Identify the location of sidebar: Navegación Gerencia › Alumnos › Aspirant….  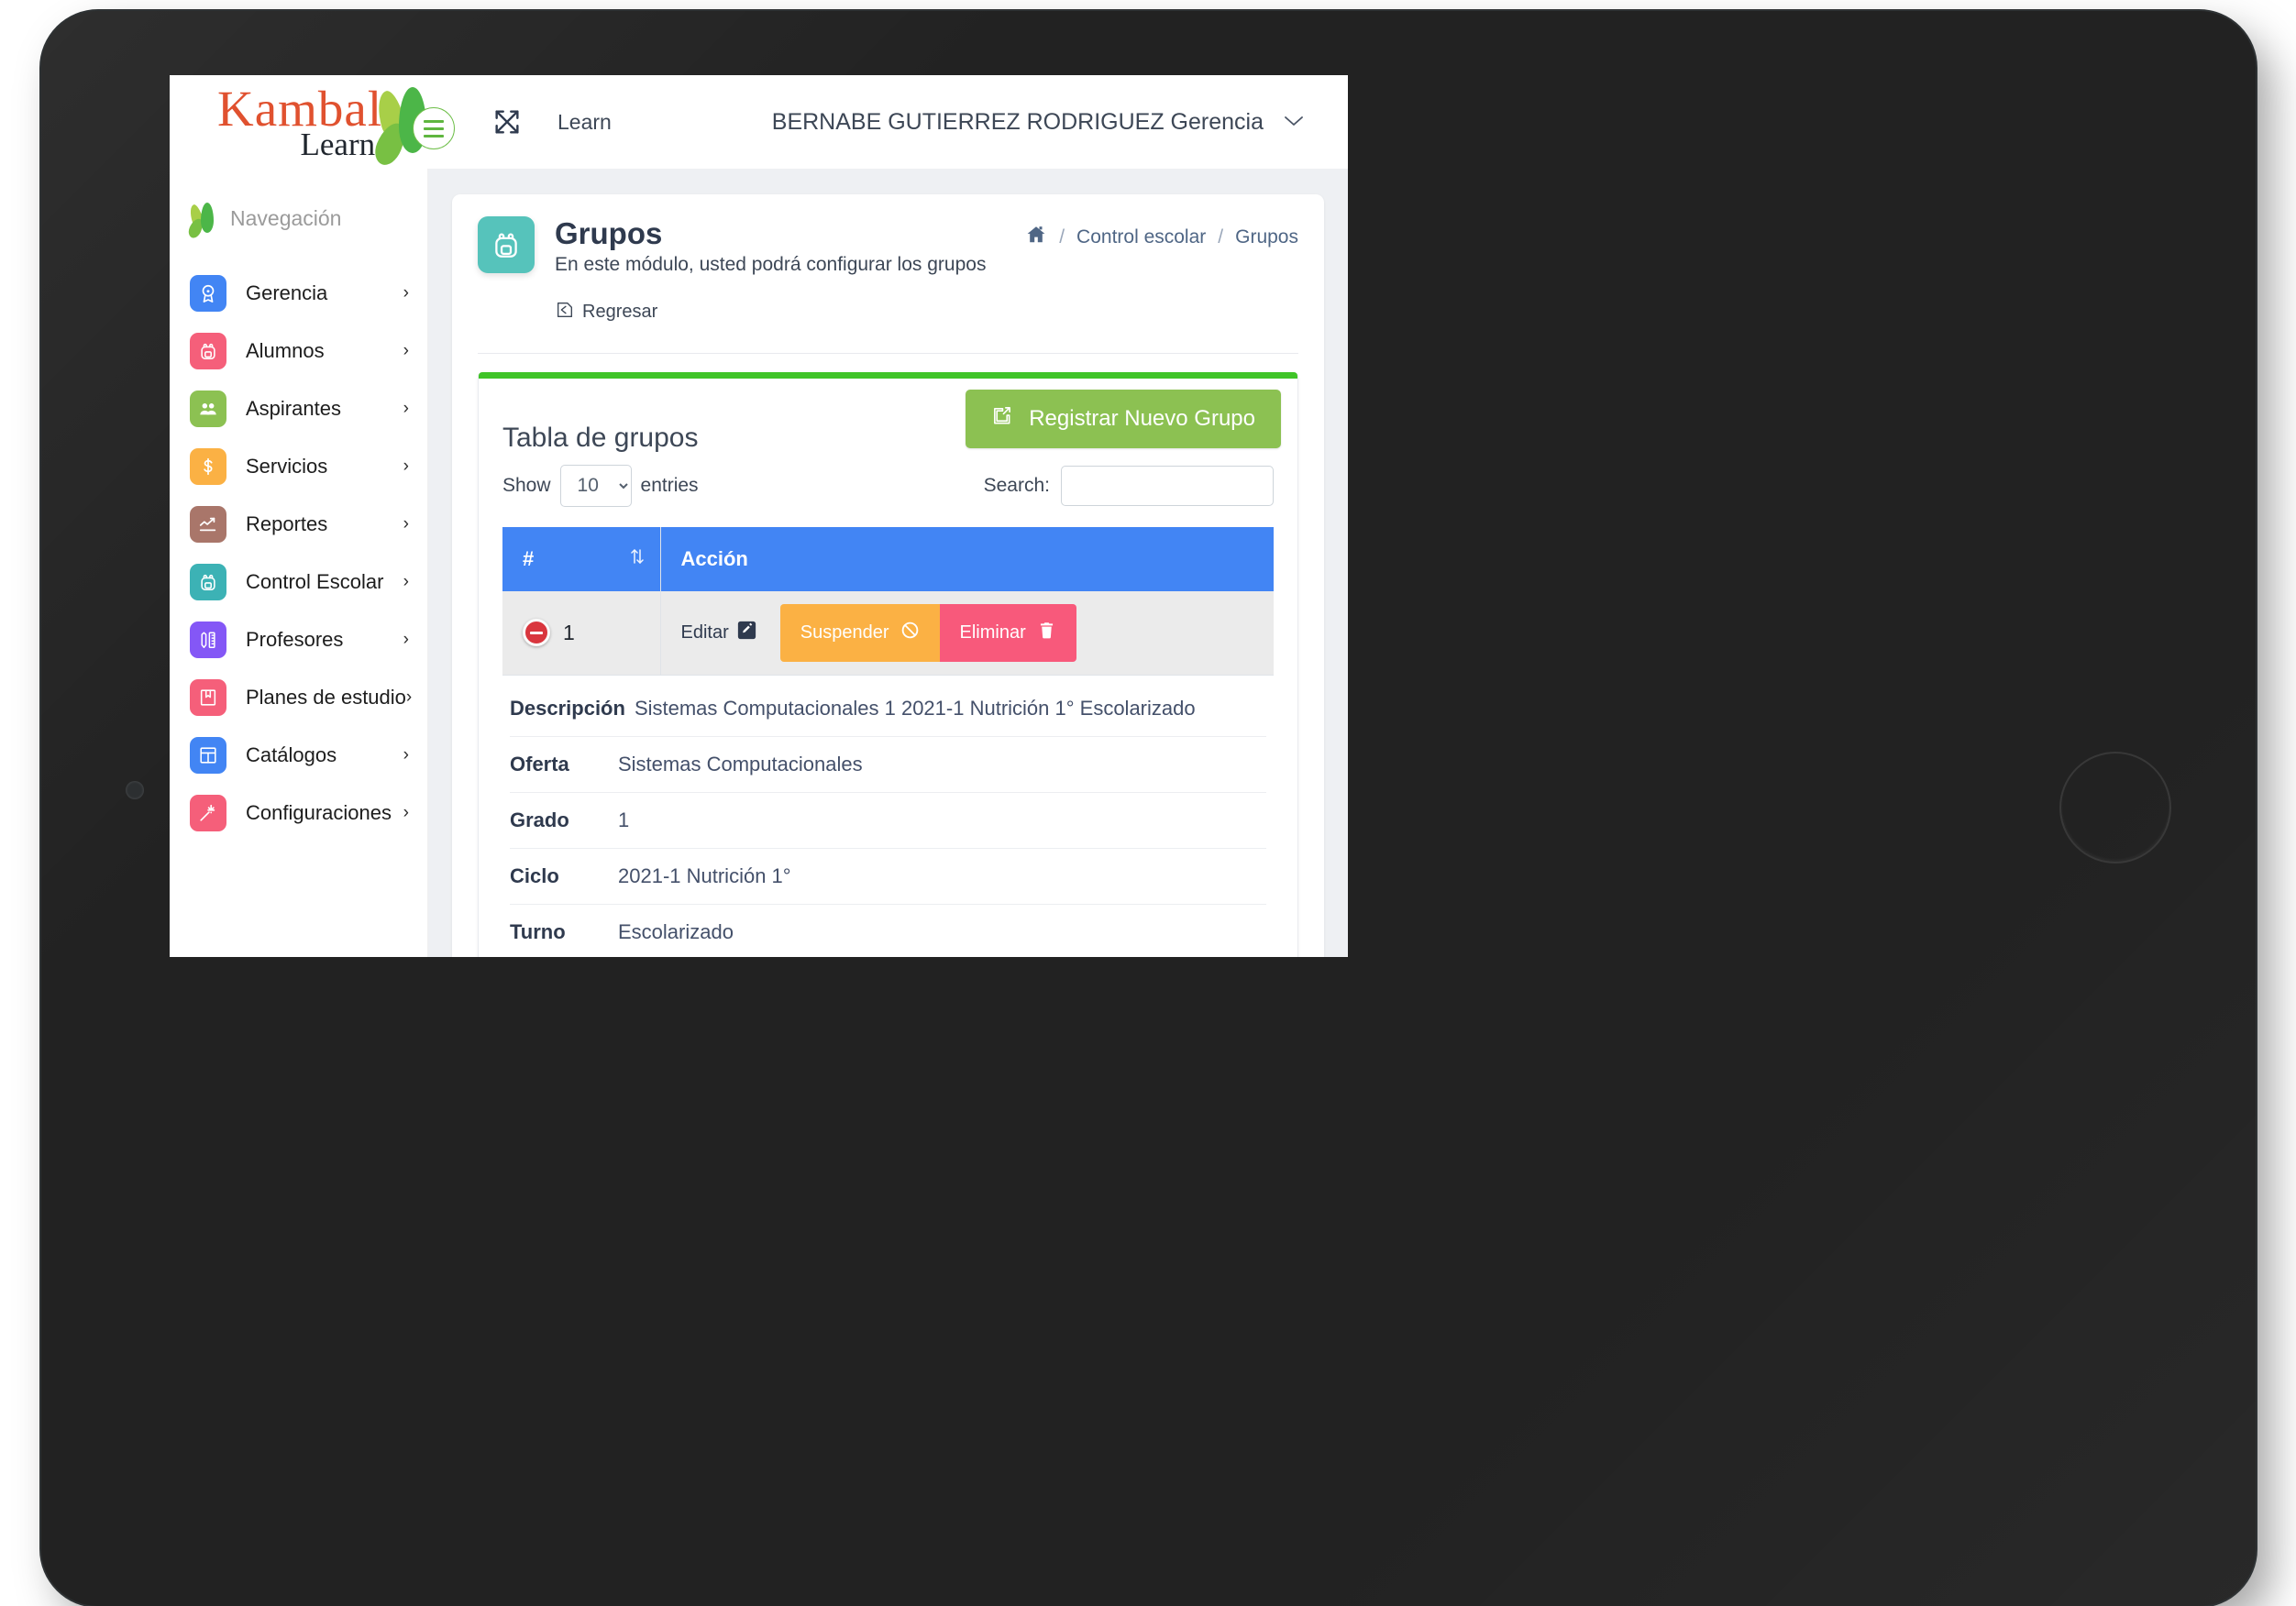
(299, 563).